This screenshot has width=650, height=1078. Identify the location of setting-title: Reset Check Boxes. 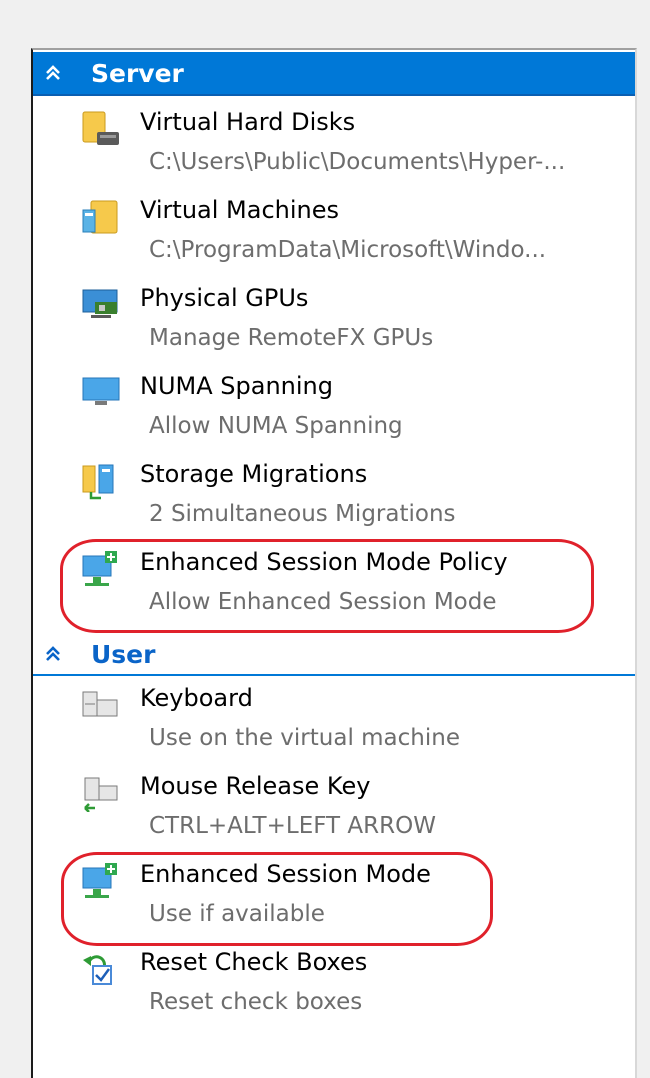
(254, 962).